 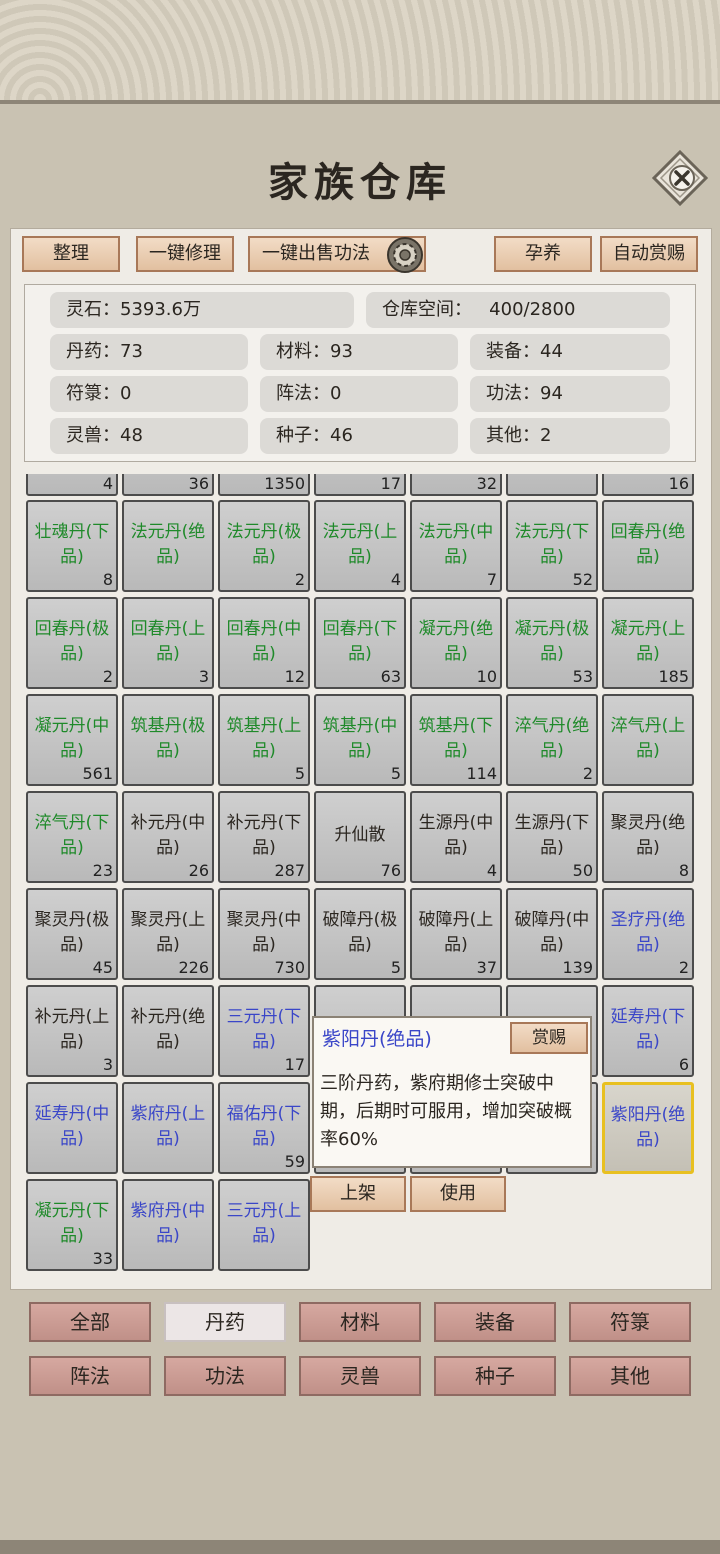 What do you see at coordinates (225, 1322) in the screenshot?
I see `tab-1: 丹药` at bounding box center [225, 1322].